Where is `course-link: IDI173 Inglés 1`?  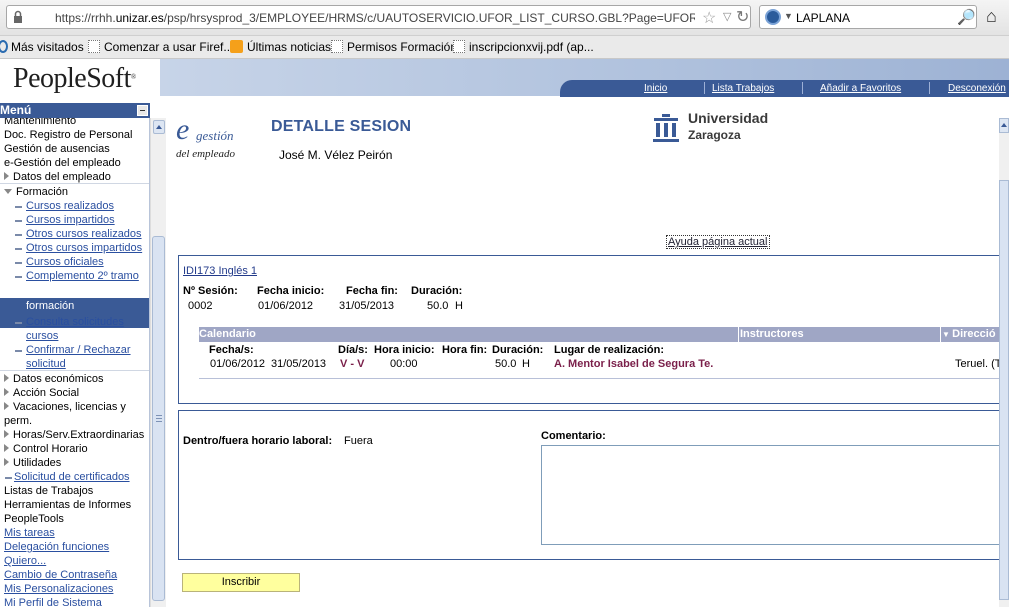 course-link: IDI173 Inglés 1 is located at coordinates (220, 271).